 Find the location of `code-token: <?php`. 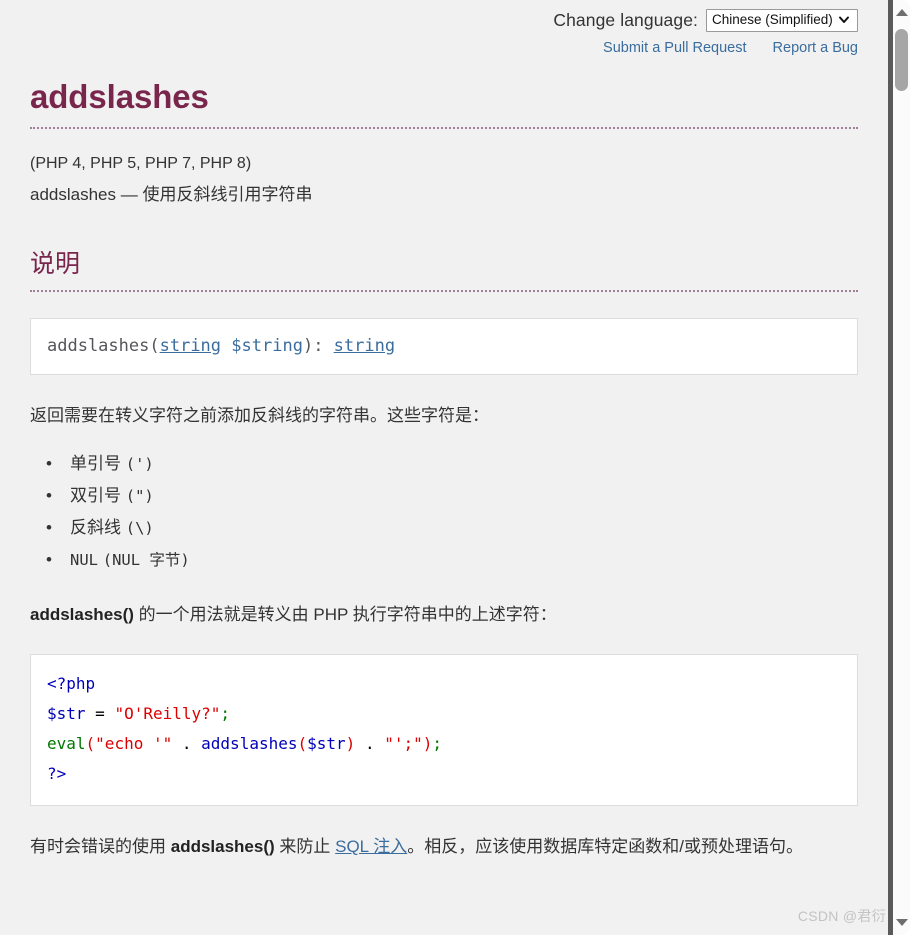

code-token: <?php is located at coordinates (71, 683).